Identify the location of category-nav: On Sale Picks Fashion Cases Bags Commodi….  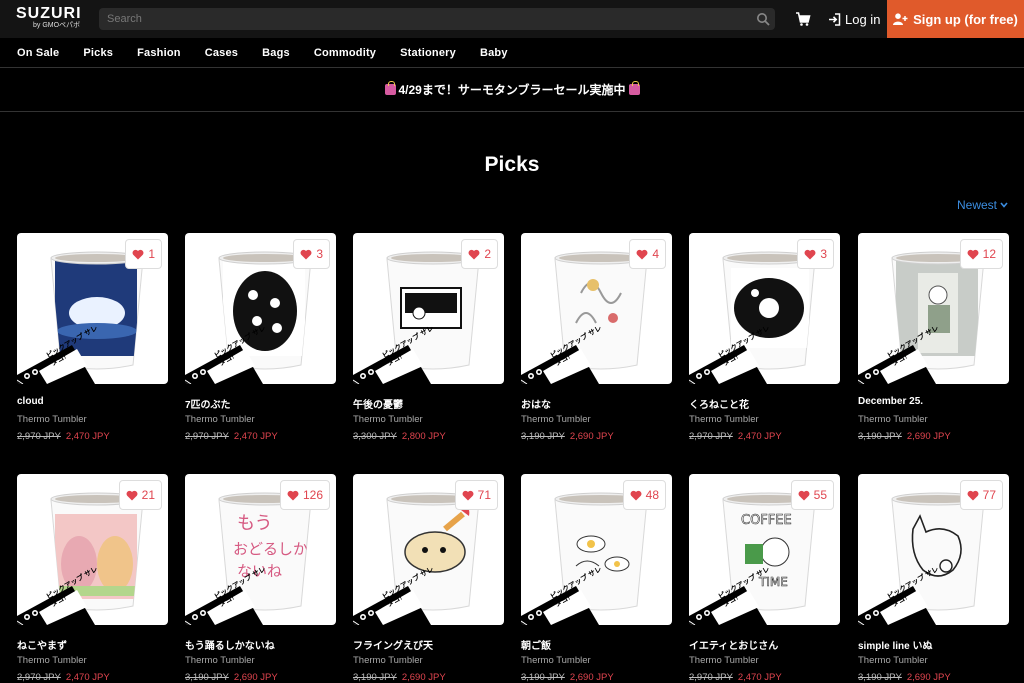
(512, 53).